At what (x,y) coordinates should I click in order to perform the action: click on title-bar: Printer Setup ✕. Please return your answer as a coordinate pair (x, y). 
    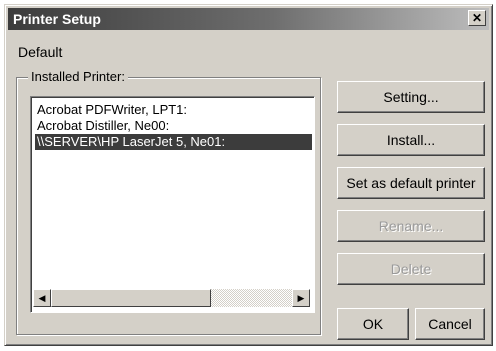
    Looking at the image, I should click on (248, 19).